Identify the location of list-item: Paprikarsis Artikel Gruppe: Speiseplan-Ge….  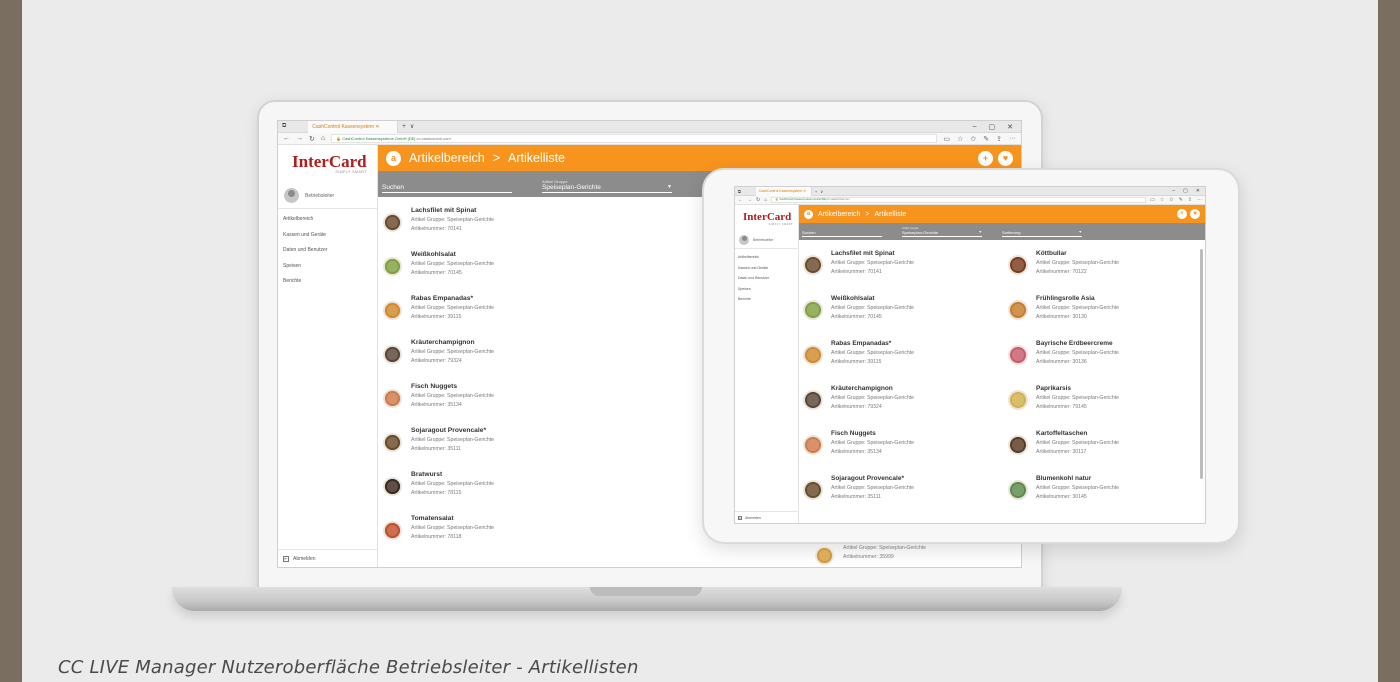
(1106, 405).